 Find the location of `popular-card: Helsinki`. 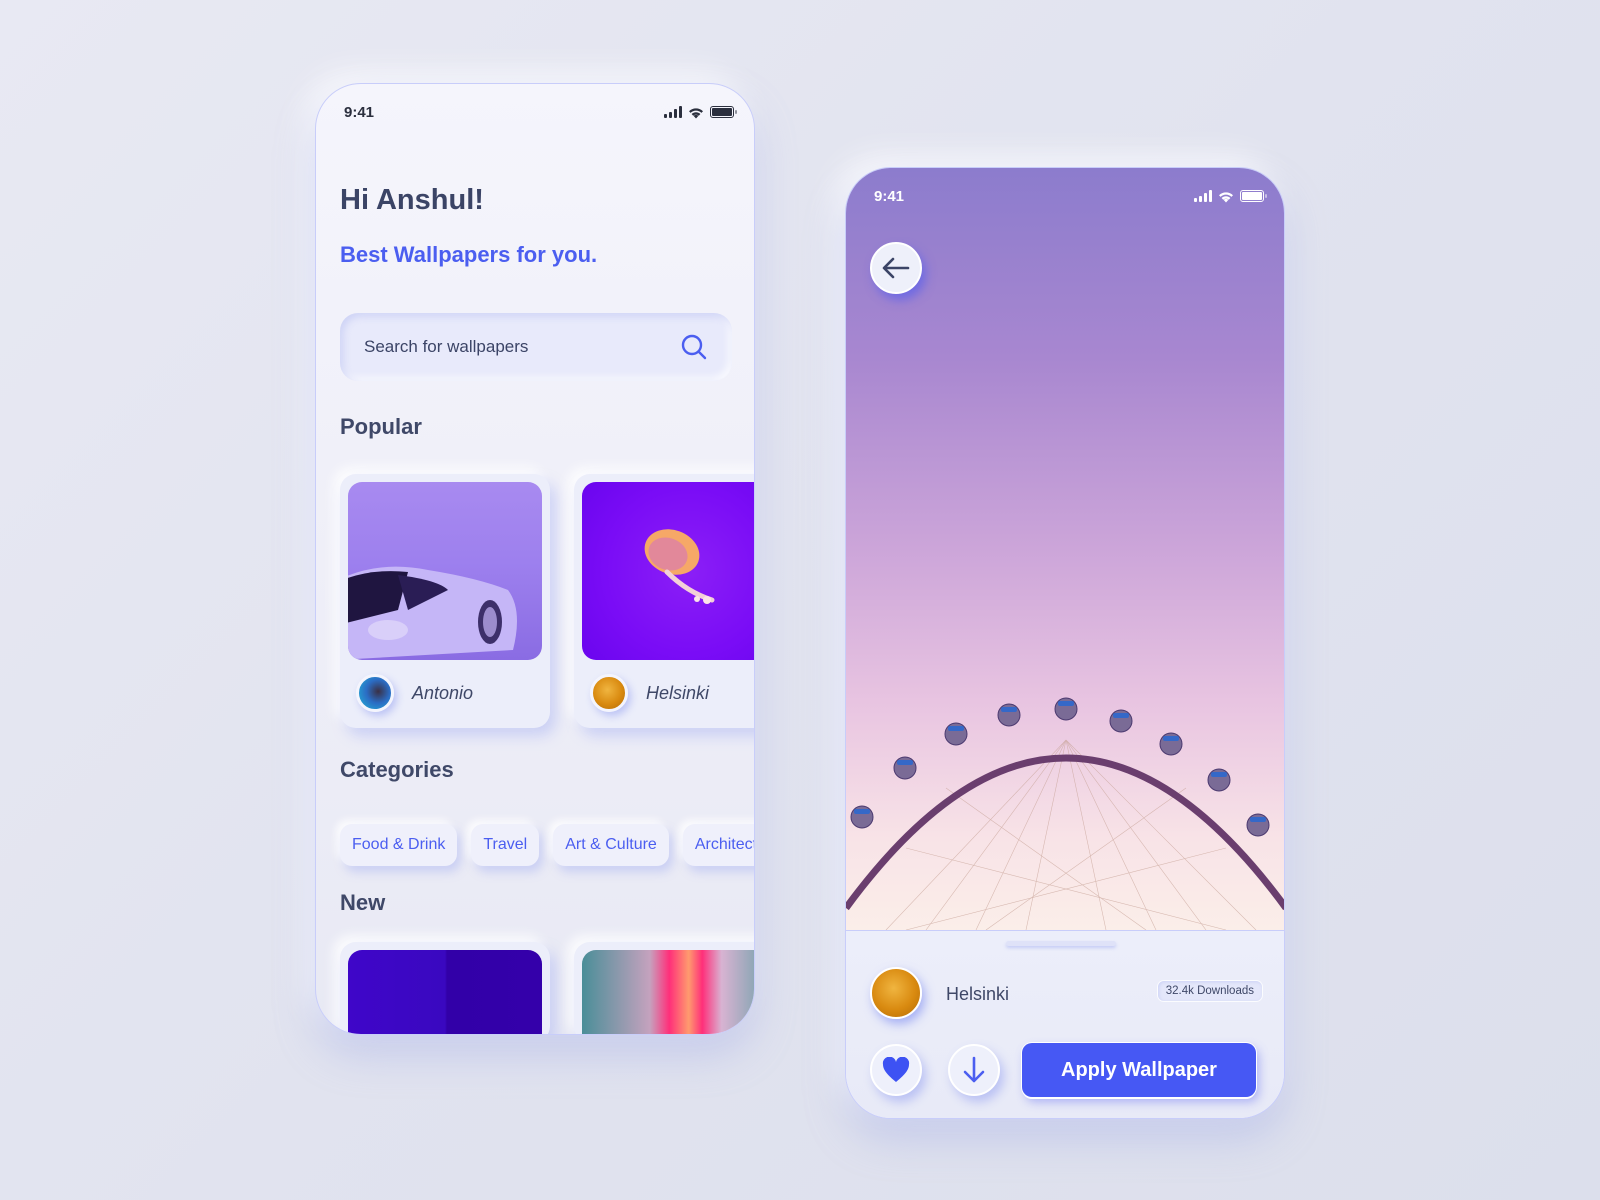

popular-card: Helsinki is located at coordinates (664, 601).